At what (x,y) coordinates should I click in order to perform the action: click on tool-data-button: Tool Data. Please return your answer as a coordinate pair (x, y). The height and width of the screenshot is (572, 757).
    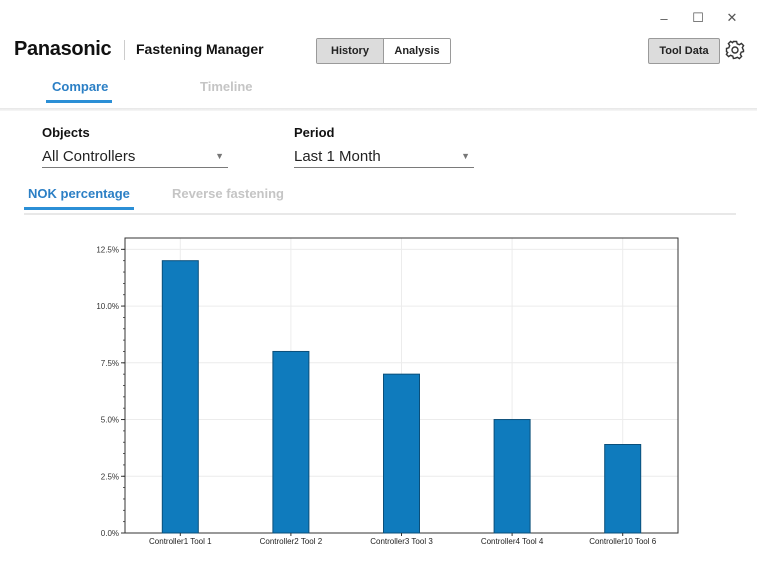
    Looking at the image, I should click on (684, 51).